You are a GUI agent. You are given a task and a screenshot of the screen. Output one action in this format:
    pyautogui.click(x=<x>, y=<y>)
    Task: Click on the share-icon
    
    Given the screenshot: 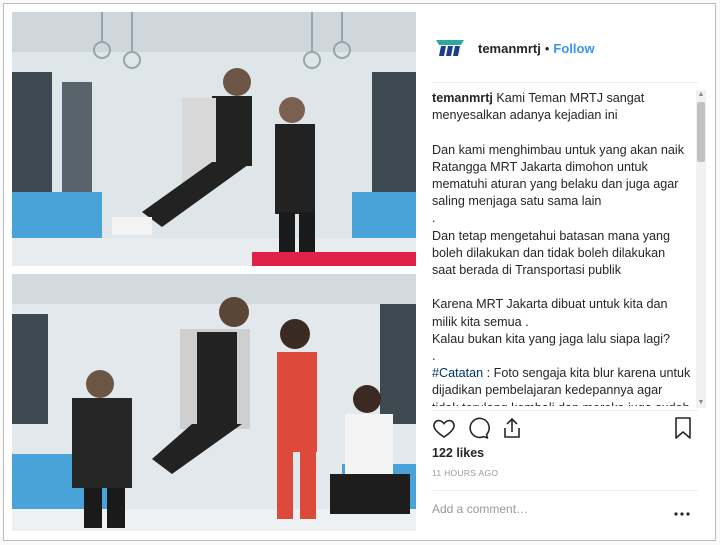 What is the action you would take?
    pyautogui.click(x=512, y=430)
    